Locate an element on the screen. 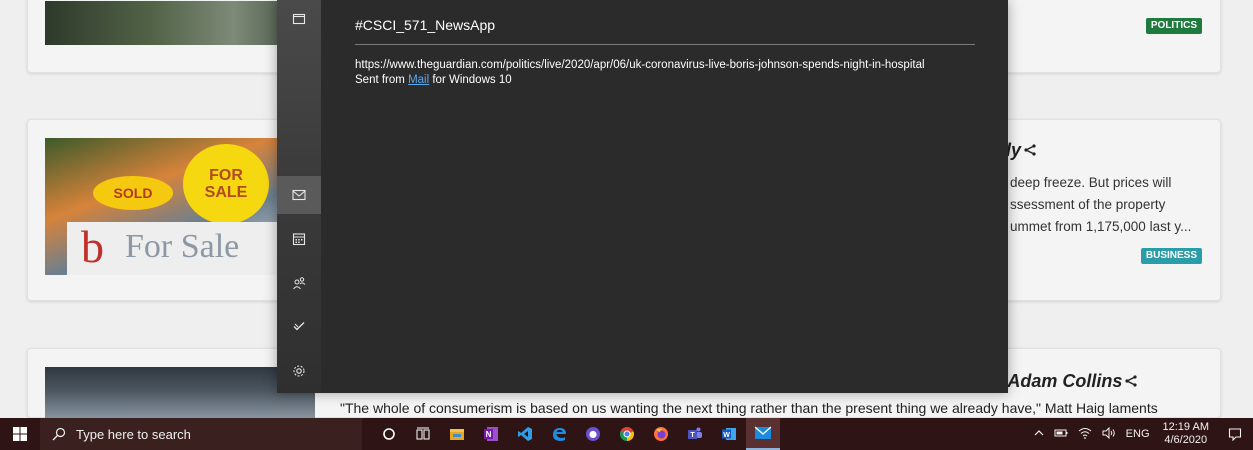  signature: Sent from Mail for Windows 10 is located at coordinates (655, 80).